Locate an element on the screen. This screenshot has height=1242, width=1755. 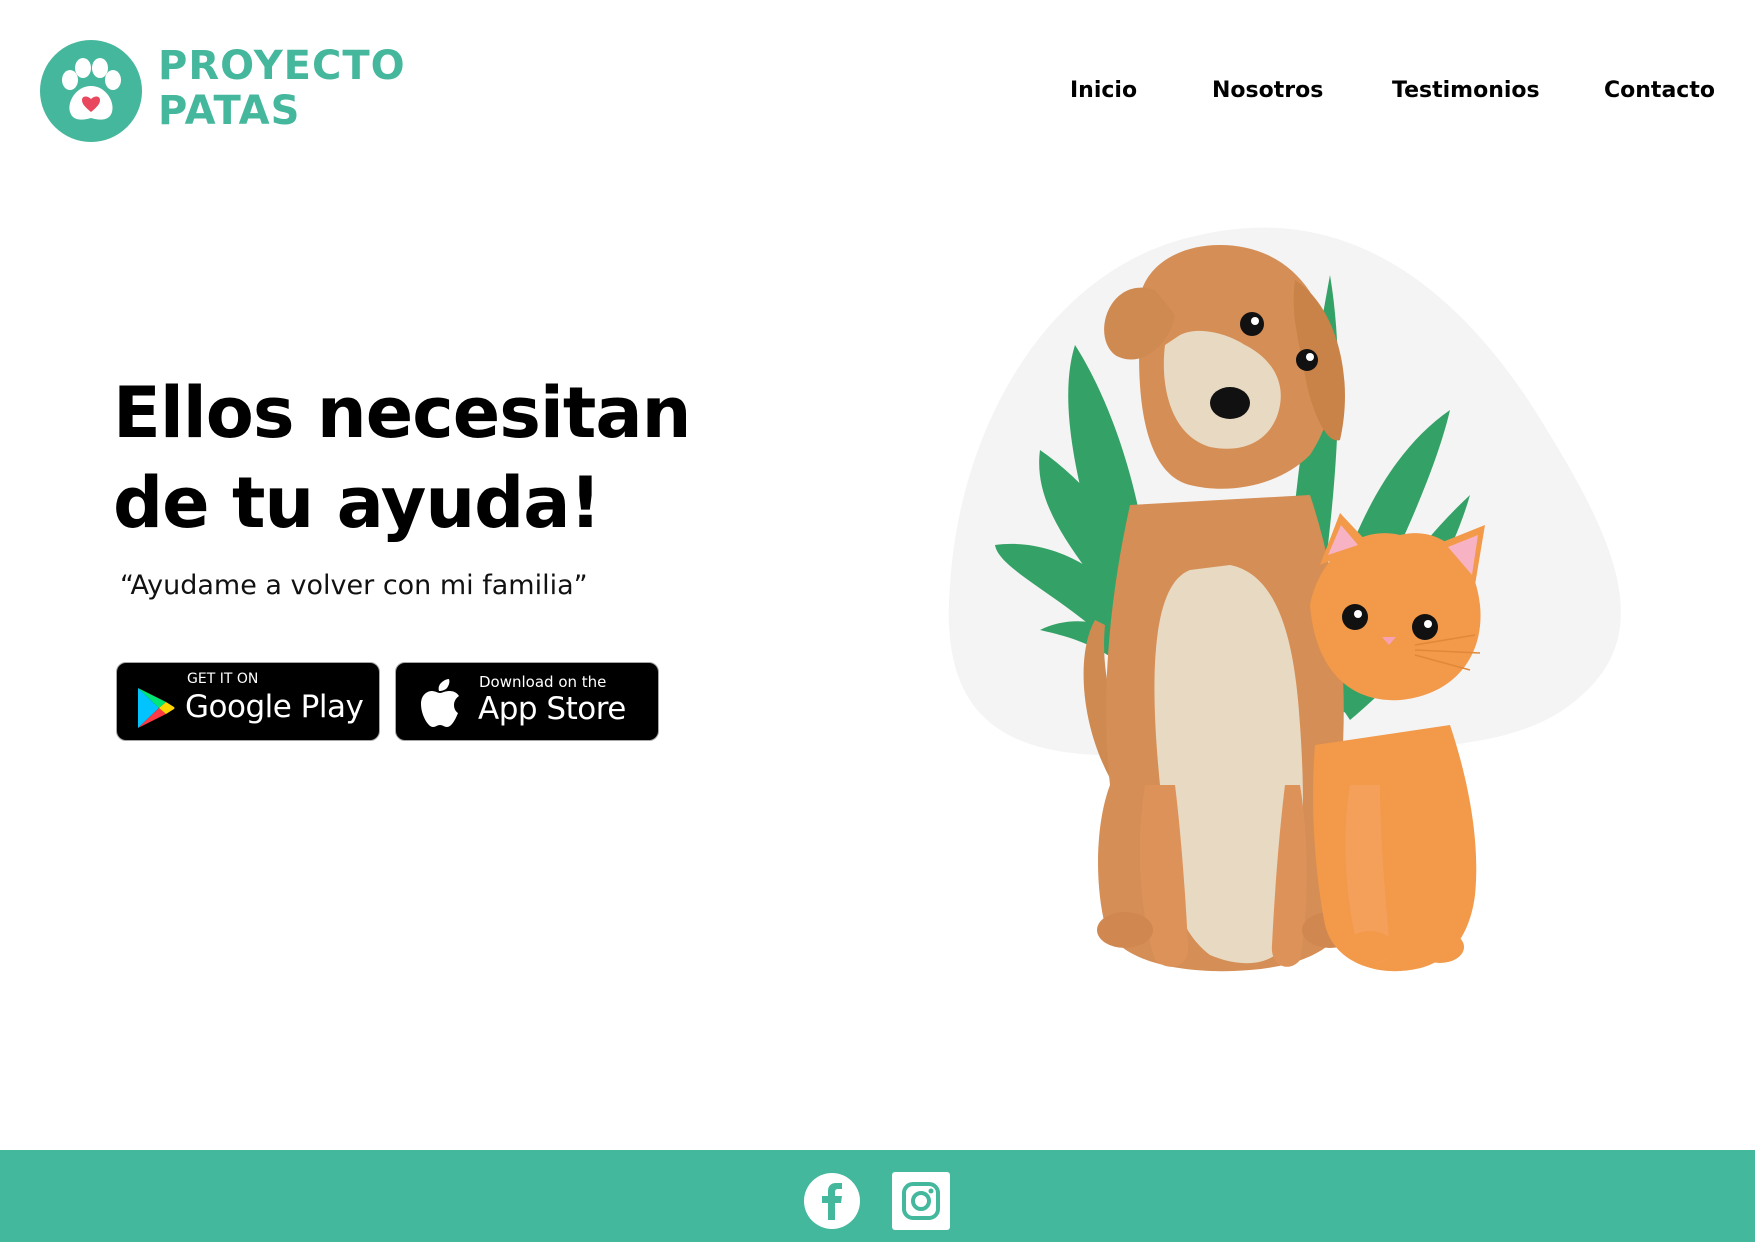
hero-title: Ellos necesitan de tu ayuda! is located at coordinates (463, 458).